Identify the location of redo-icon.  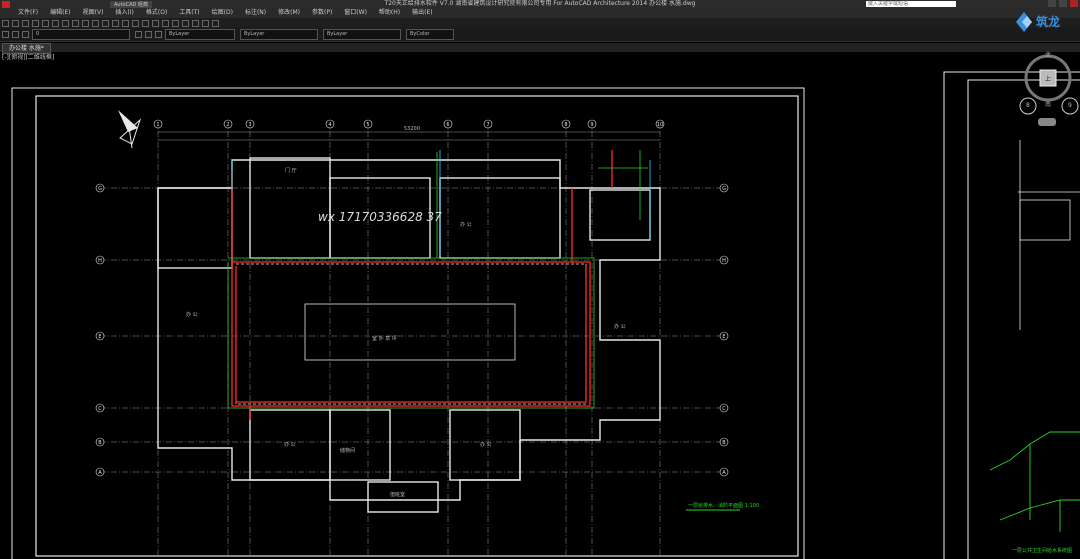
(105, 23).